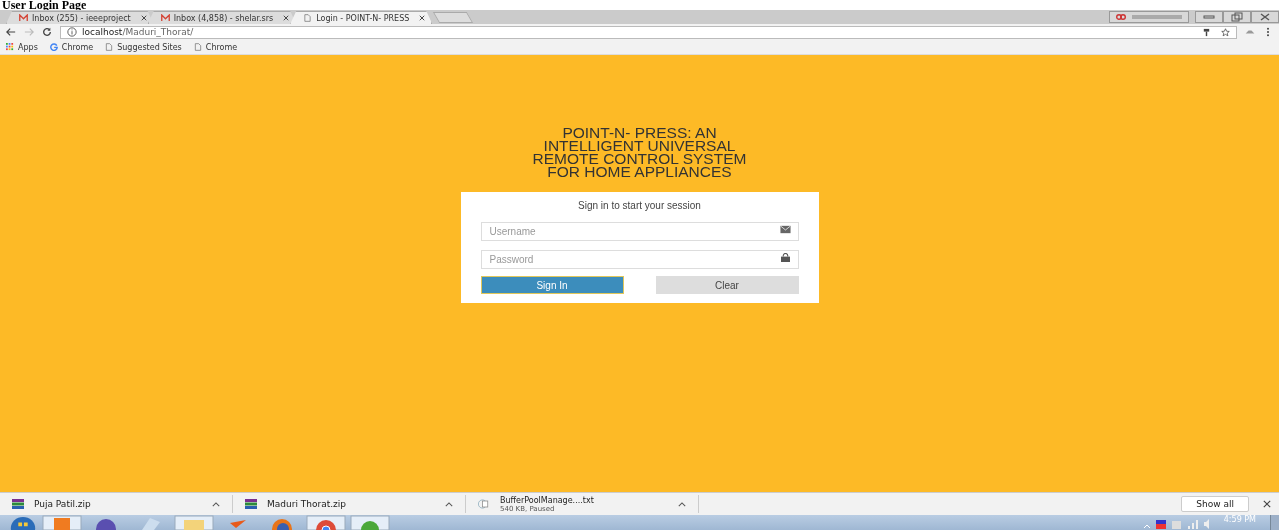 The height and width of the screenshot is (530, 1279). I want to click on key-icon, so click(1206, 32).